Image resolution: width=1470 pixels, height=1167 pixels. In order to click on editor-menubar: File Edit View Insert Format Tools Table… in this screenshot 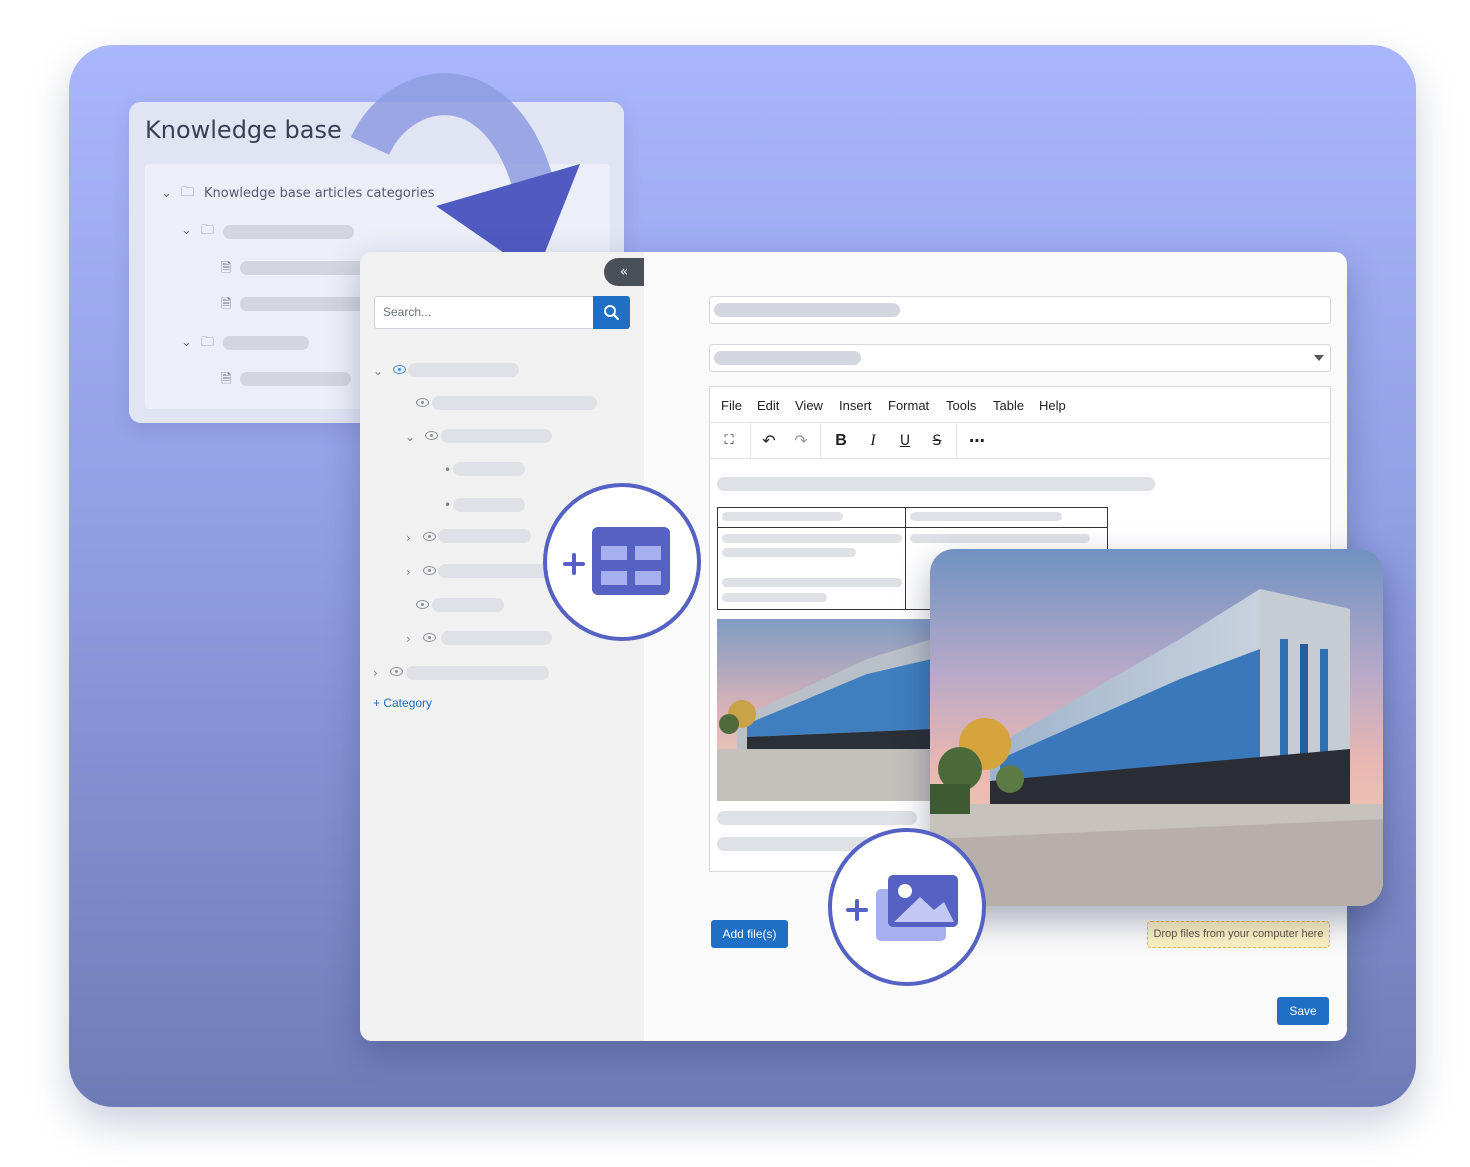, I will do `click(1020, 405)`.